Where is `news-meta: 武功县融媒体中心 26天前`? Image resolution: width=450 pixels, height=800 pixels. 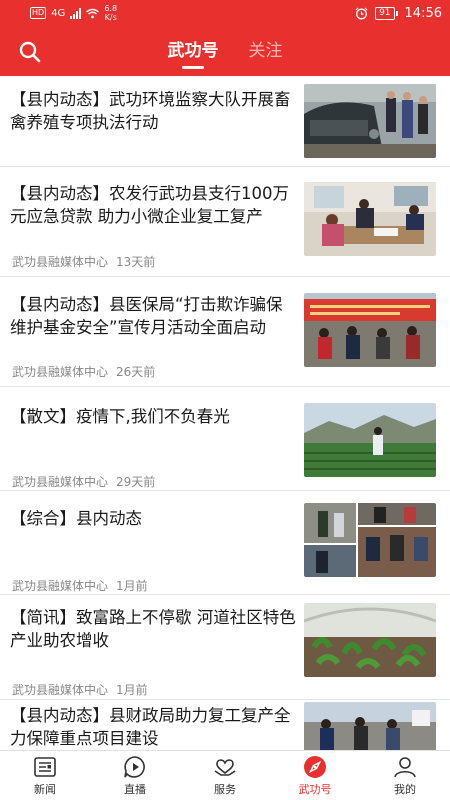
news-meta: 武功县融媒体中心 26天前 is located at coordinates (83, 371).